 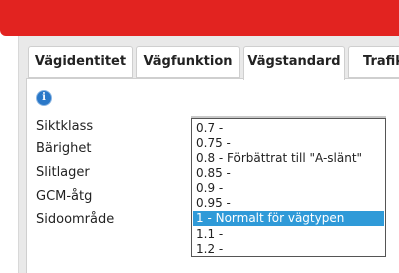 I want to click on header-bar, so click(x=199, y=18).